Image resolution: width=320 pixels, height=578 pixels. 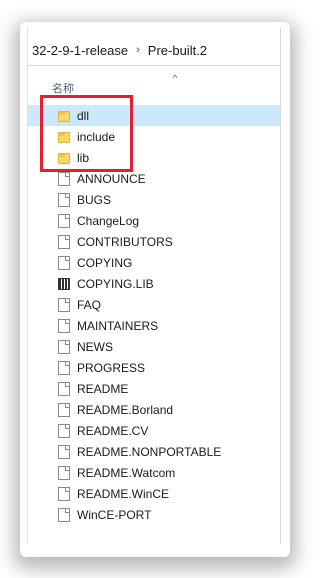 I want to click on file-name-label: NEWS, so click(x=95, y=346).